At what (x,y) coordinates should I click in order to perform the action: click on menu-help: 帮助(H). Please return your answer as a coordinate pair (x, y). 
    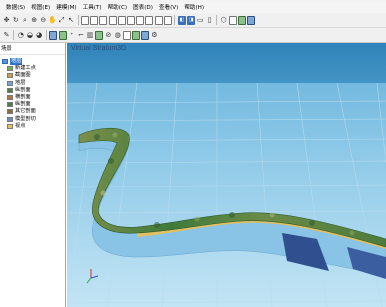
    Looking at the image, I should click on (194, 8).